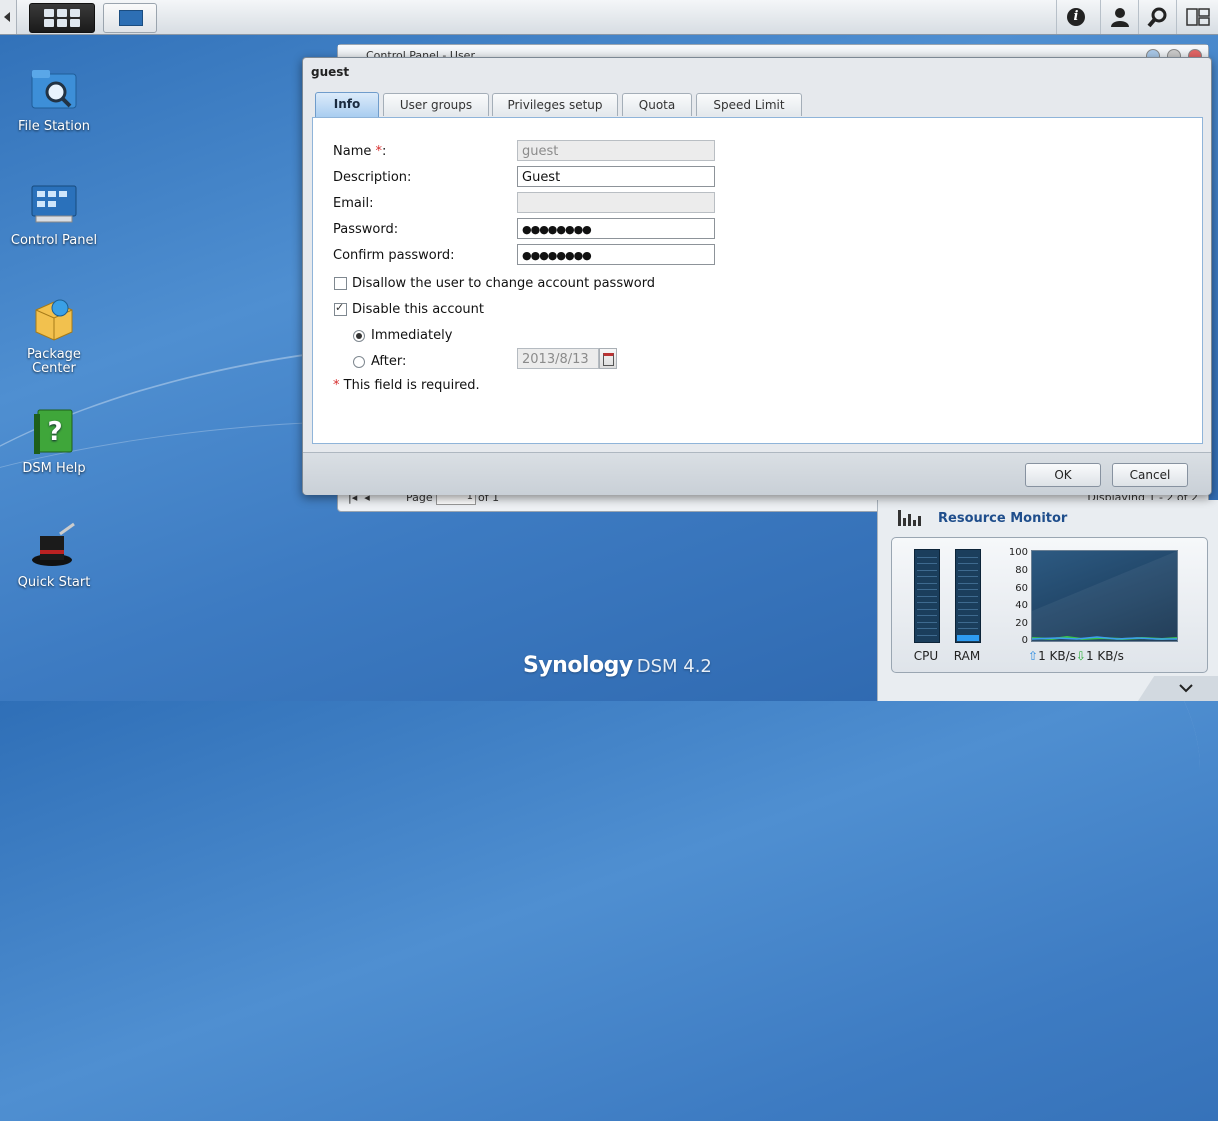 This screenshot has height=1121, width=1218. Describe the element at coordinates (616, 202) in the screenshot. I see `email-field` at that location.